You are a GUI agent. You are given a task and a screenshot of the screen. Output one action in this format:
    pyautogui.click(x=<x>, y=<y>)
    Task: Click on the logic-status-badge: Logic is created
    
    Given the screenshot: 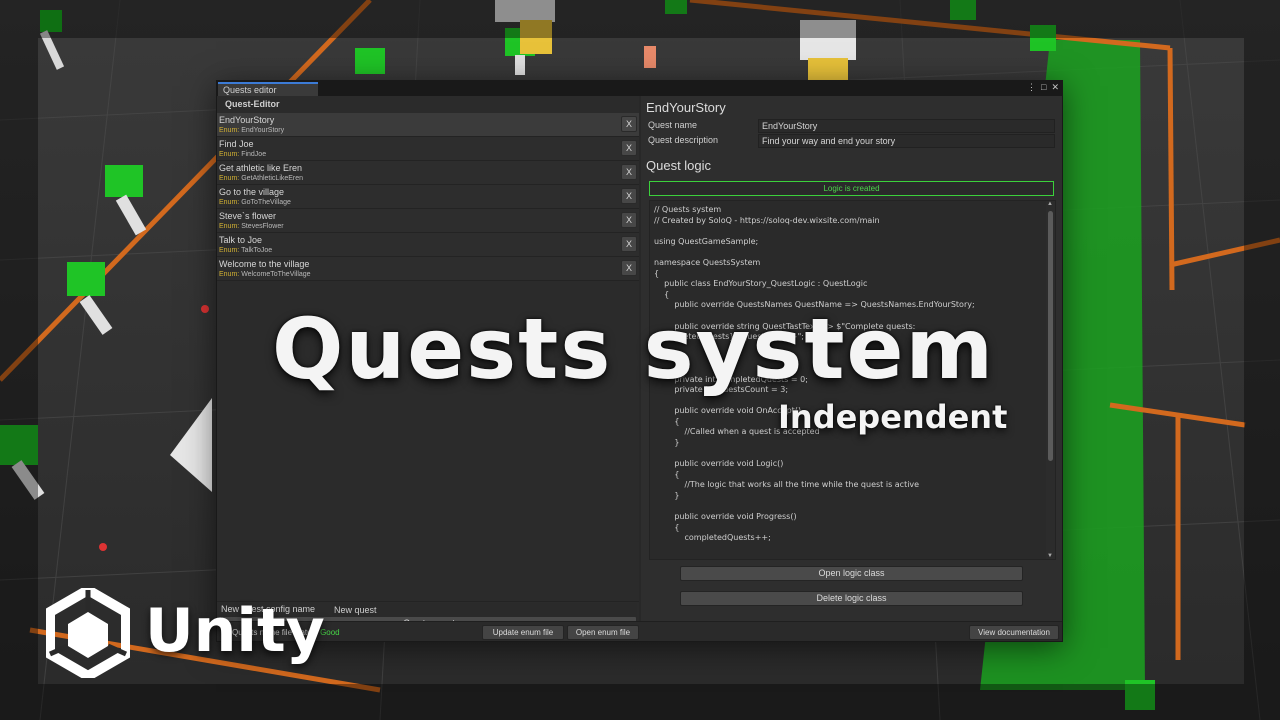 What is the action you would take?
    pyautogui.click(x=851, y=188)
    